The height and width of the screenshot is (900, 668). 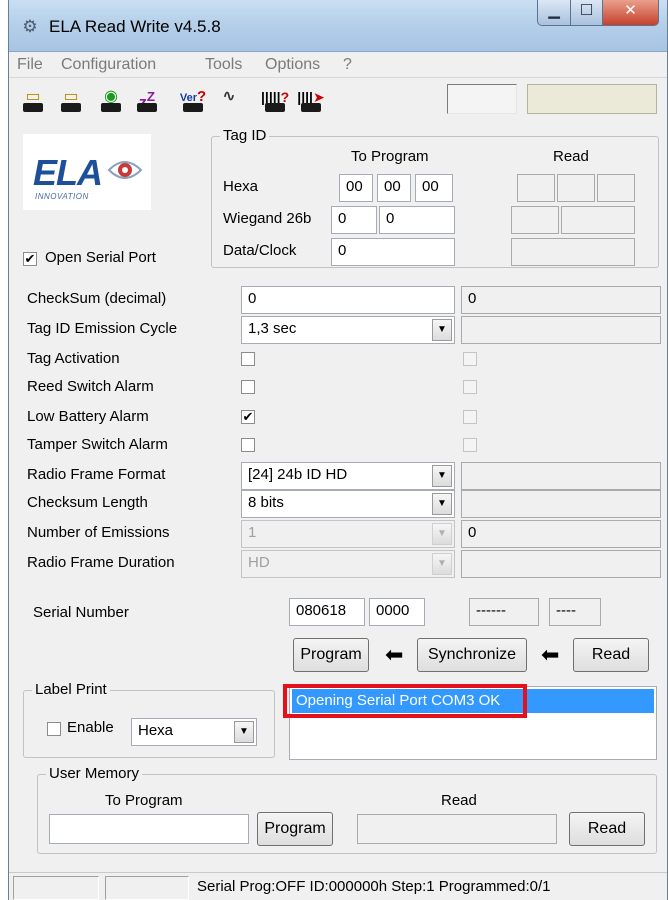 What do you see at coordinates (267, 218) in the screenshot?
I see `wiegand-label: Wiegand 26b` at bounding box center [267, 218].